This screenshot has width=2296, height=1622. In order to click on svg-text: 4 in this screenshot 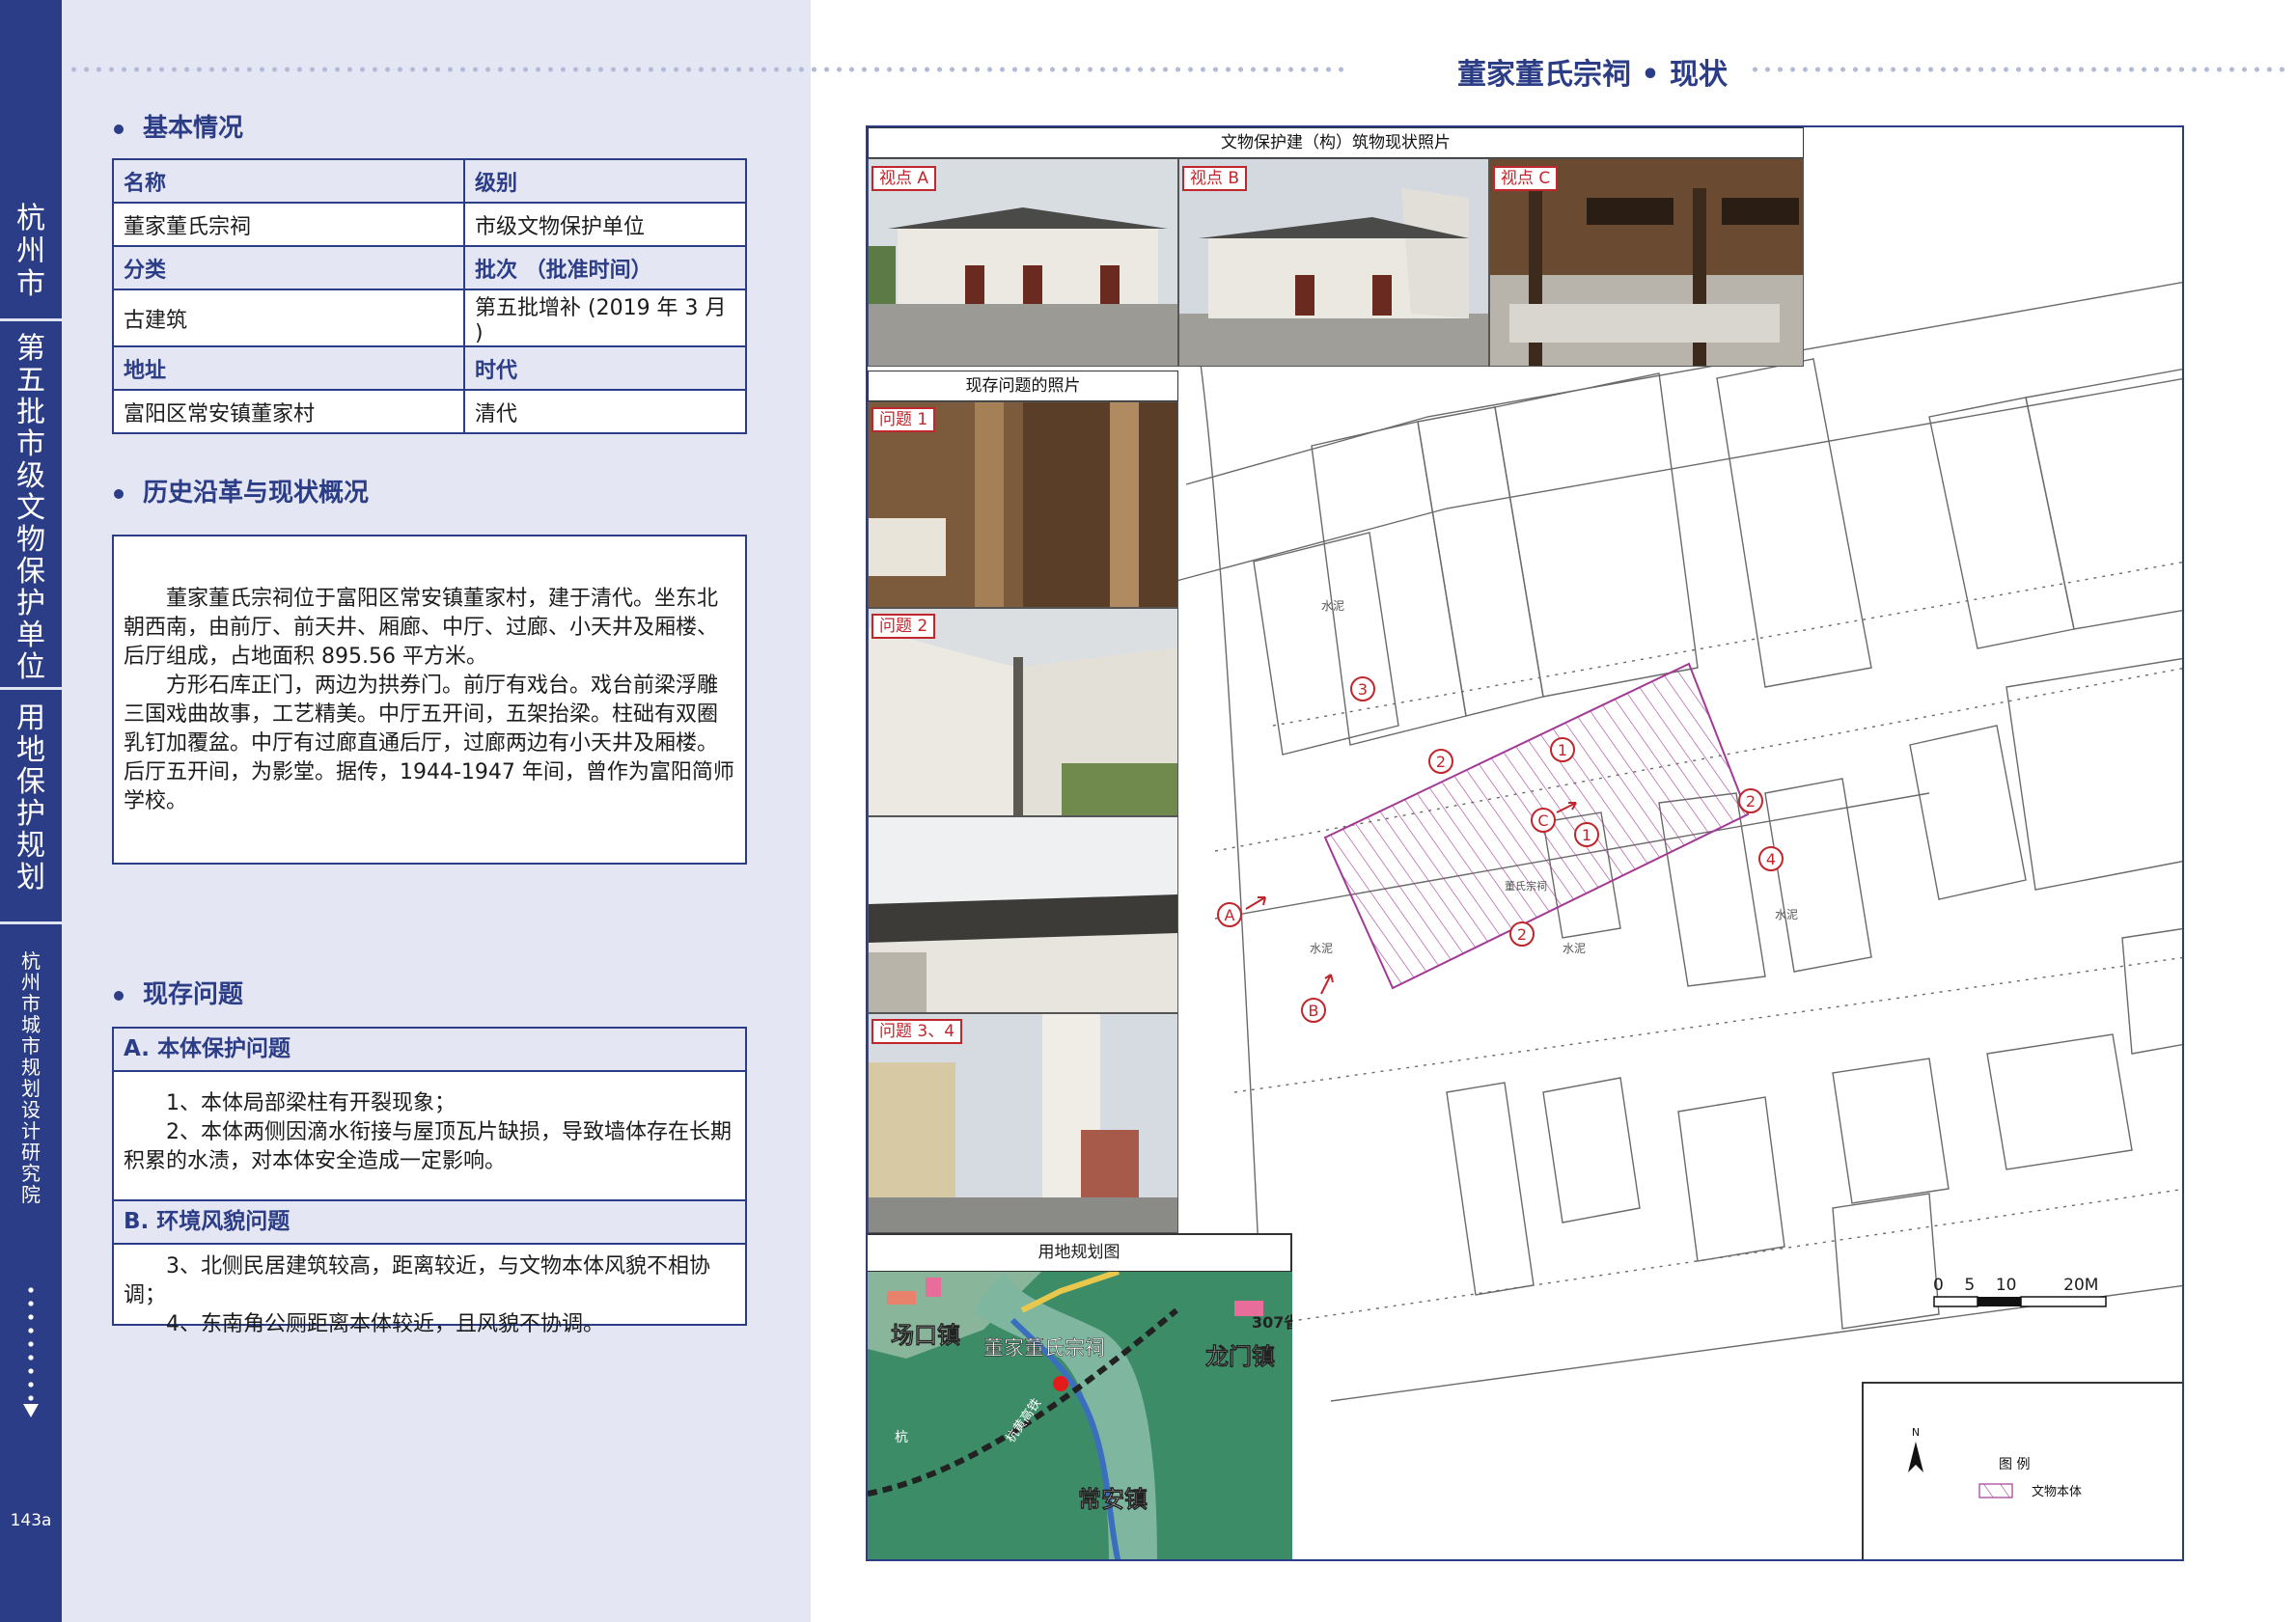, I will do `click(1771, 859)`.